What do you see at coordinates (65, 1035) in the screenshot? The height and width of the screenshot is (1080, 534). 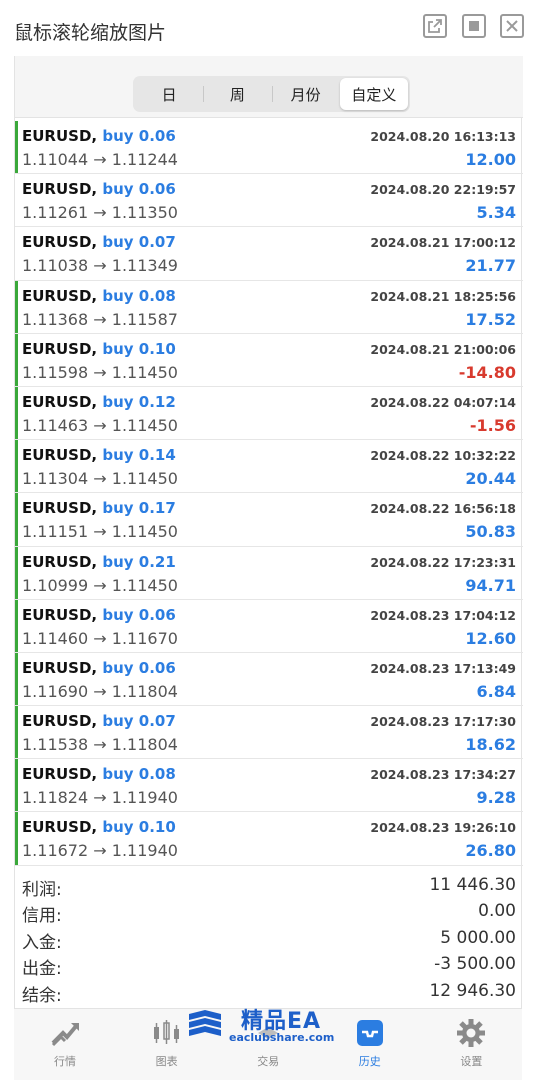 I see `quotes-icon` at bounding box center [65, 1035].